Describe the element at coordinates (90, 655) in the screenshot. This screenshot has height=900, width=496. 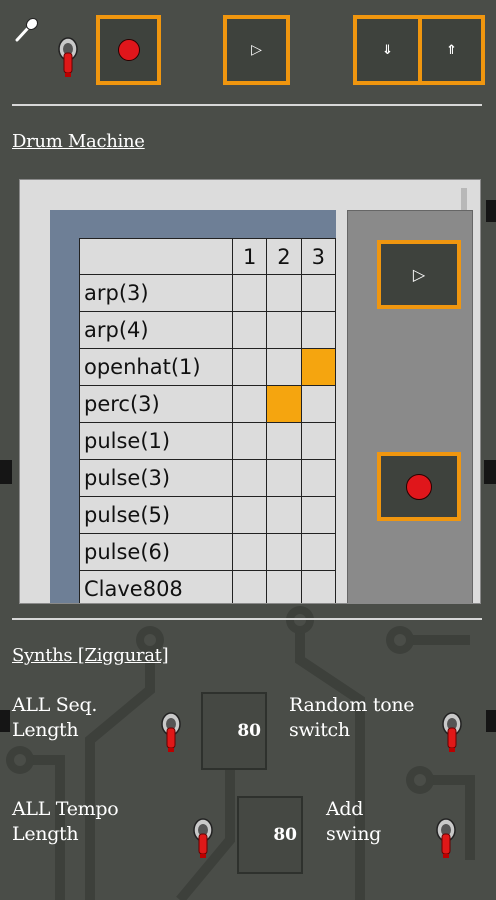
I see `synths-title: Synths [Ziggurat]` at that location.